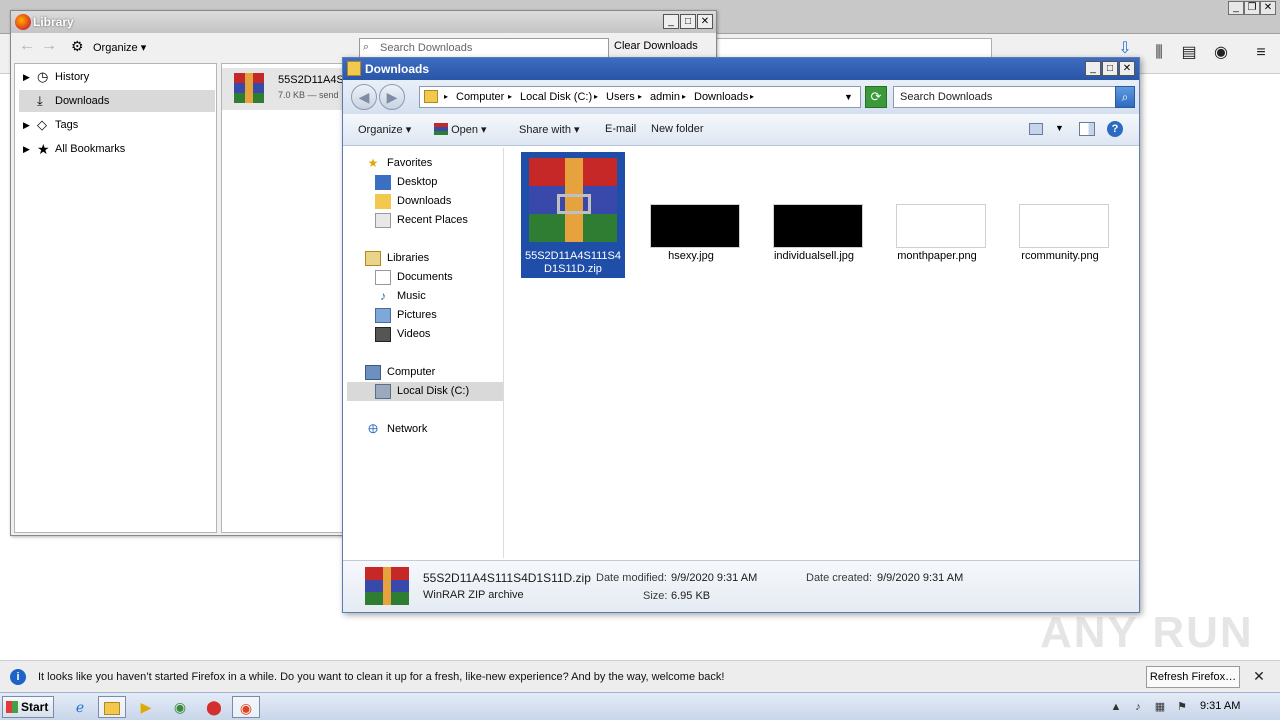  Describe the element at coordinates (425, 334) in the screenshot. I see `nav-videos: Videos` at that location.